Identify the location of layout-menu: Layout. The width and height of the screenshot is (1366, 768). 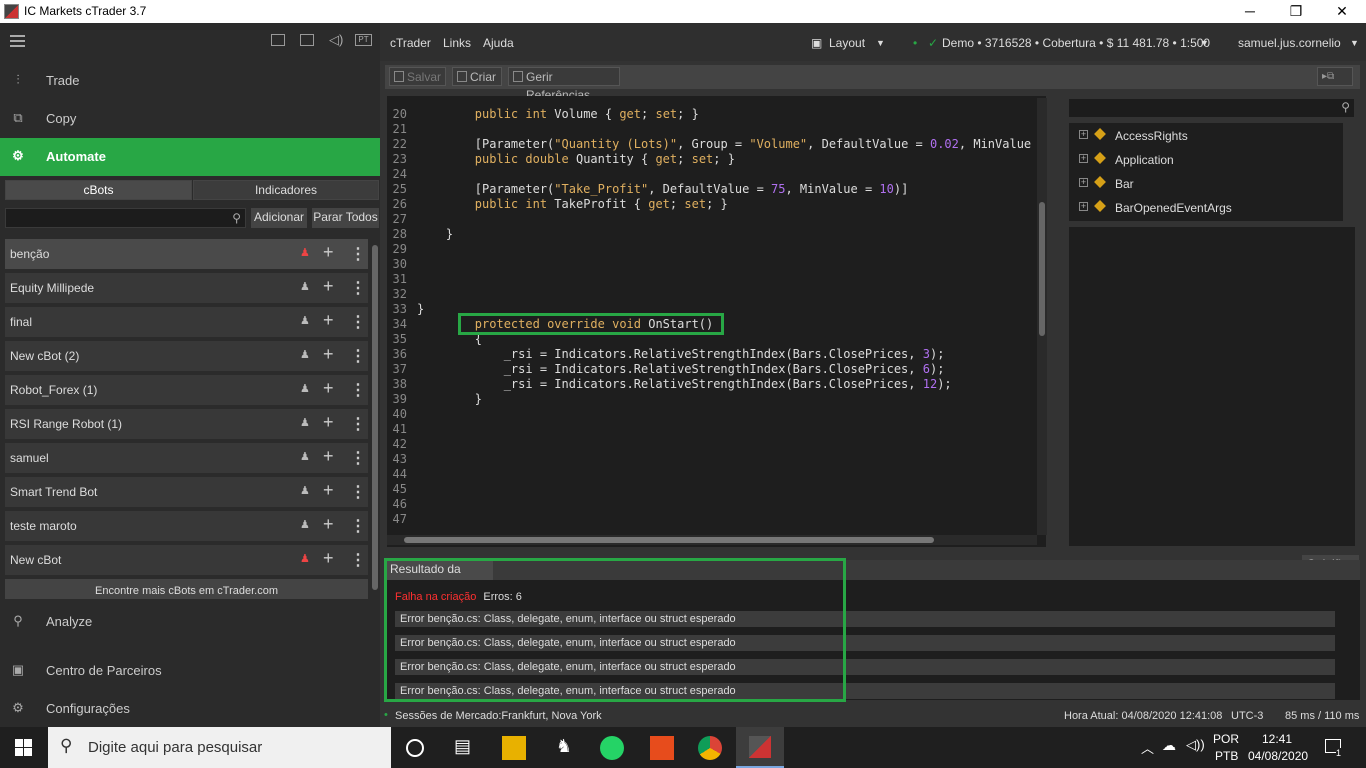
(847, 43).